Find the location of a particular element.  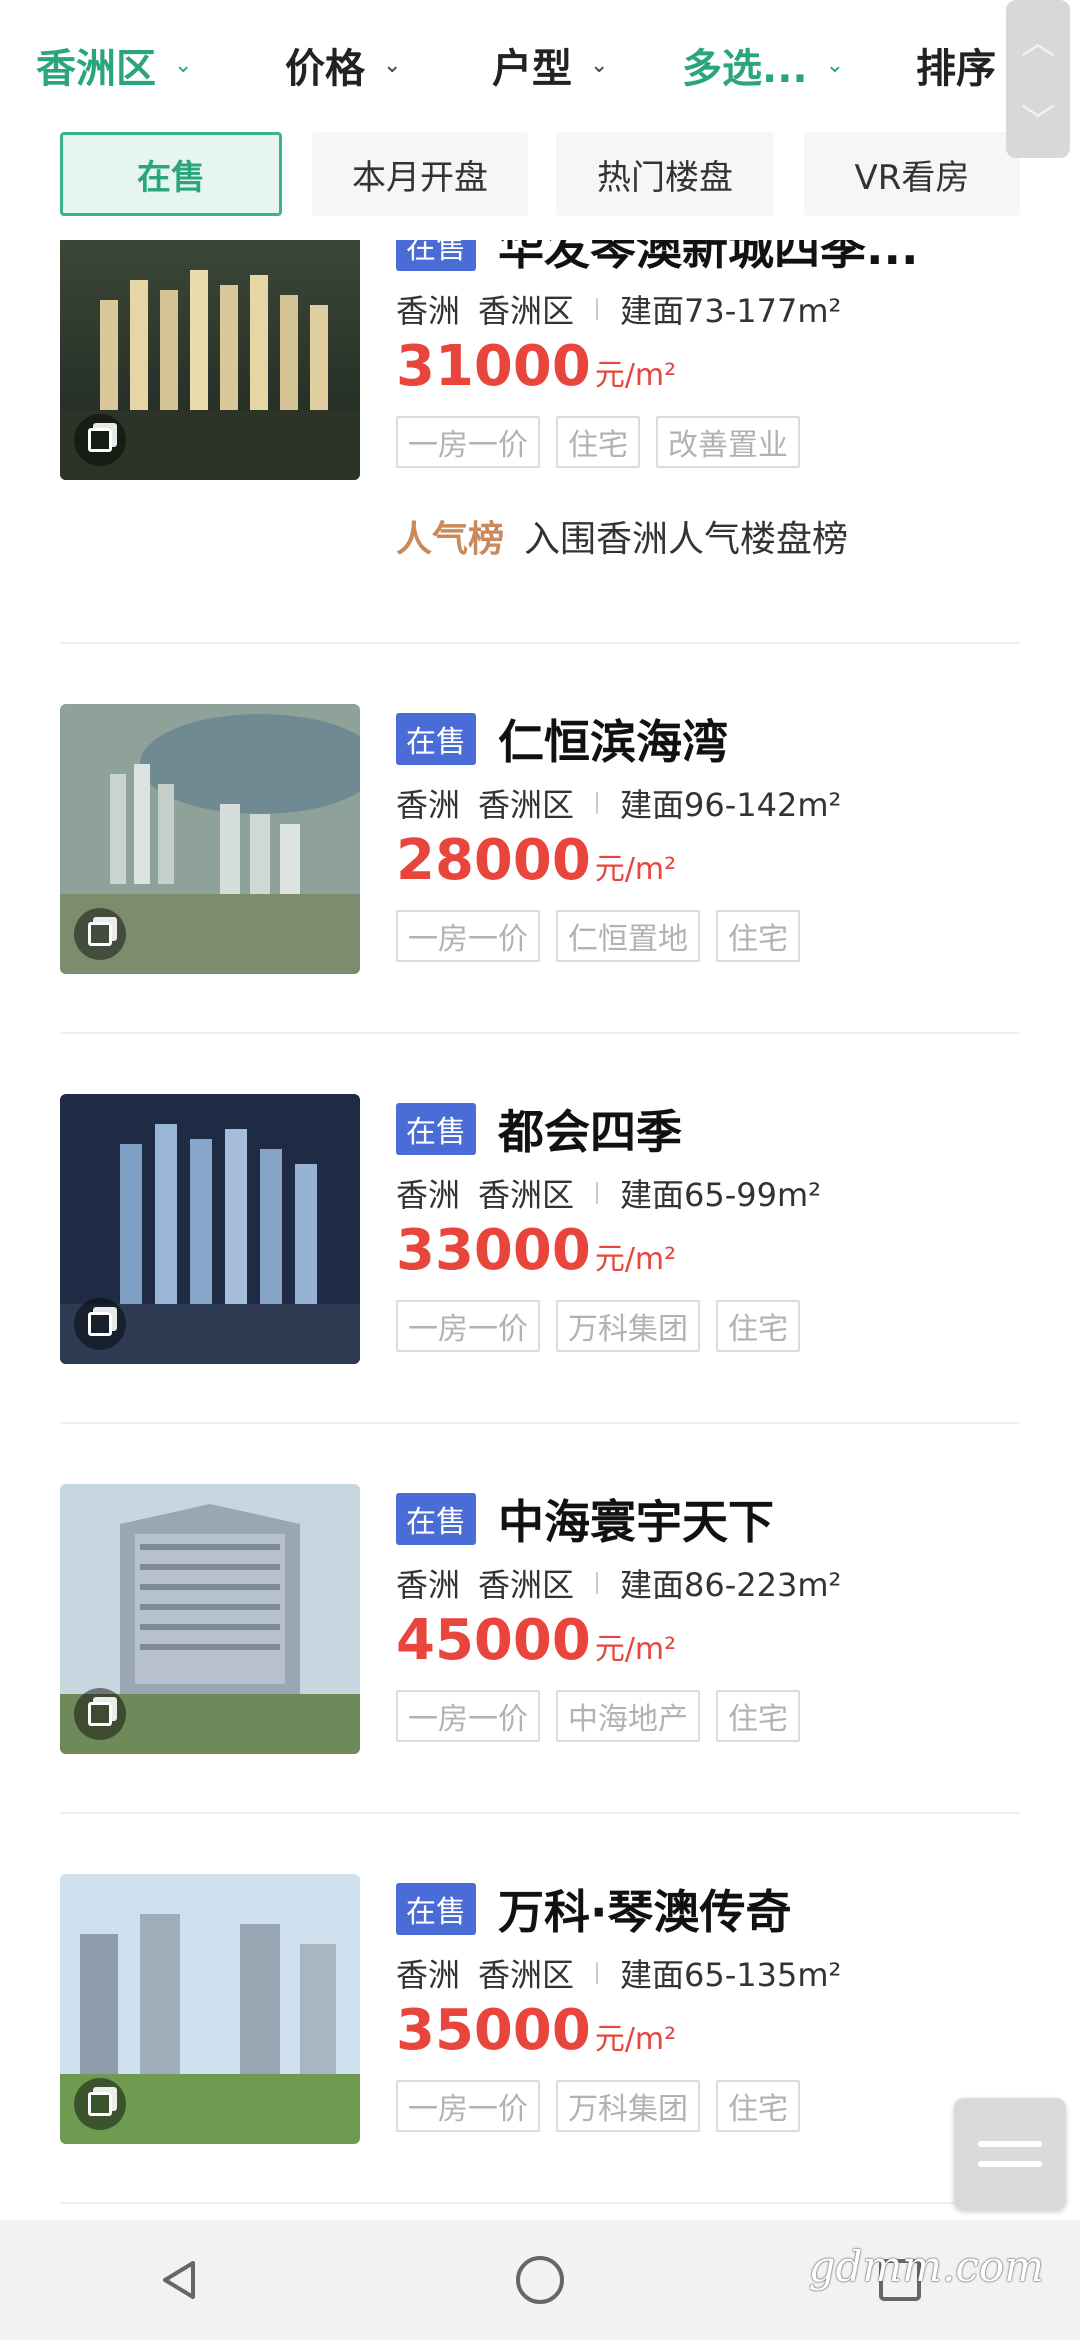

listing-area: 建面65-99m² is located at coordinates (721, 1195).